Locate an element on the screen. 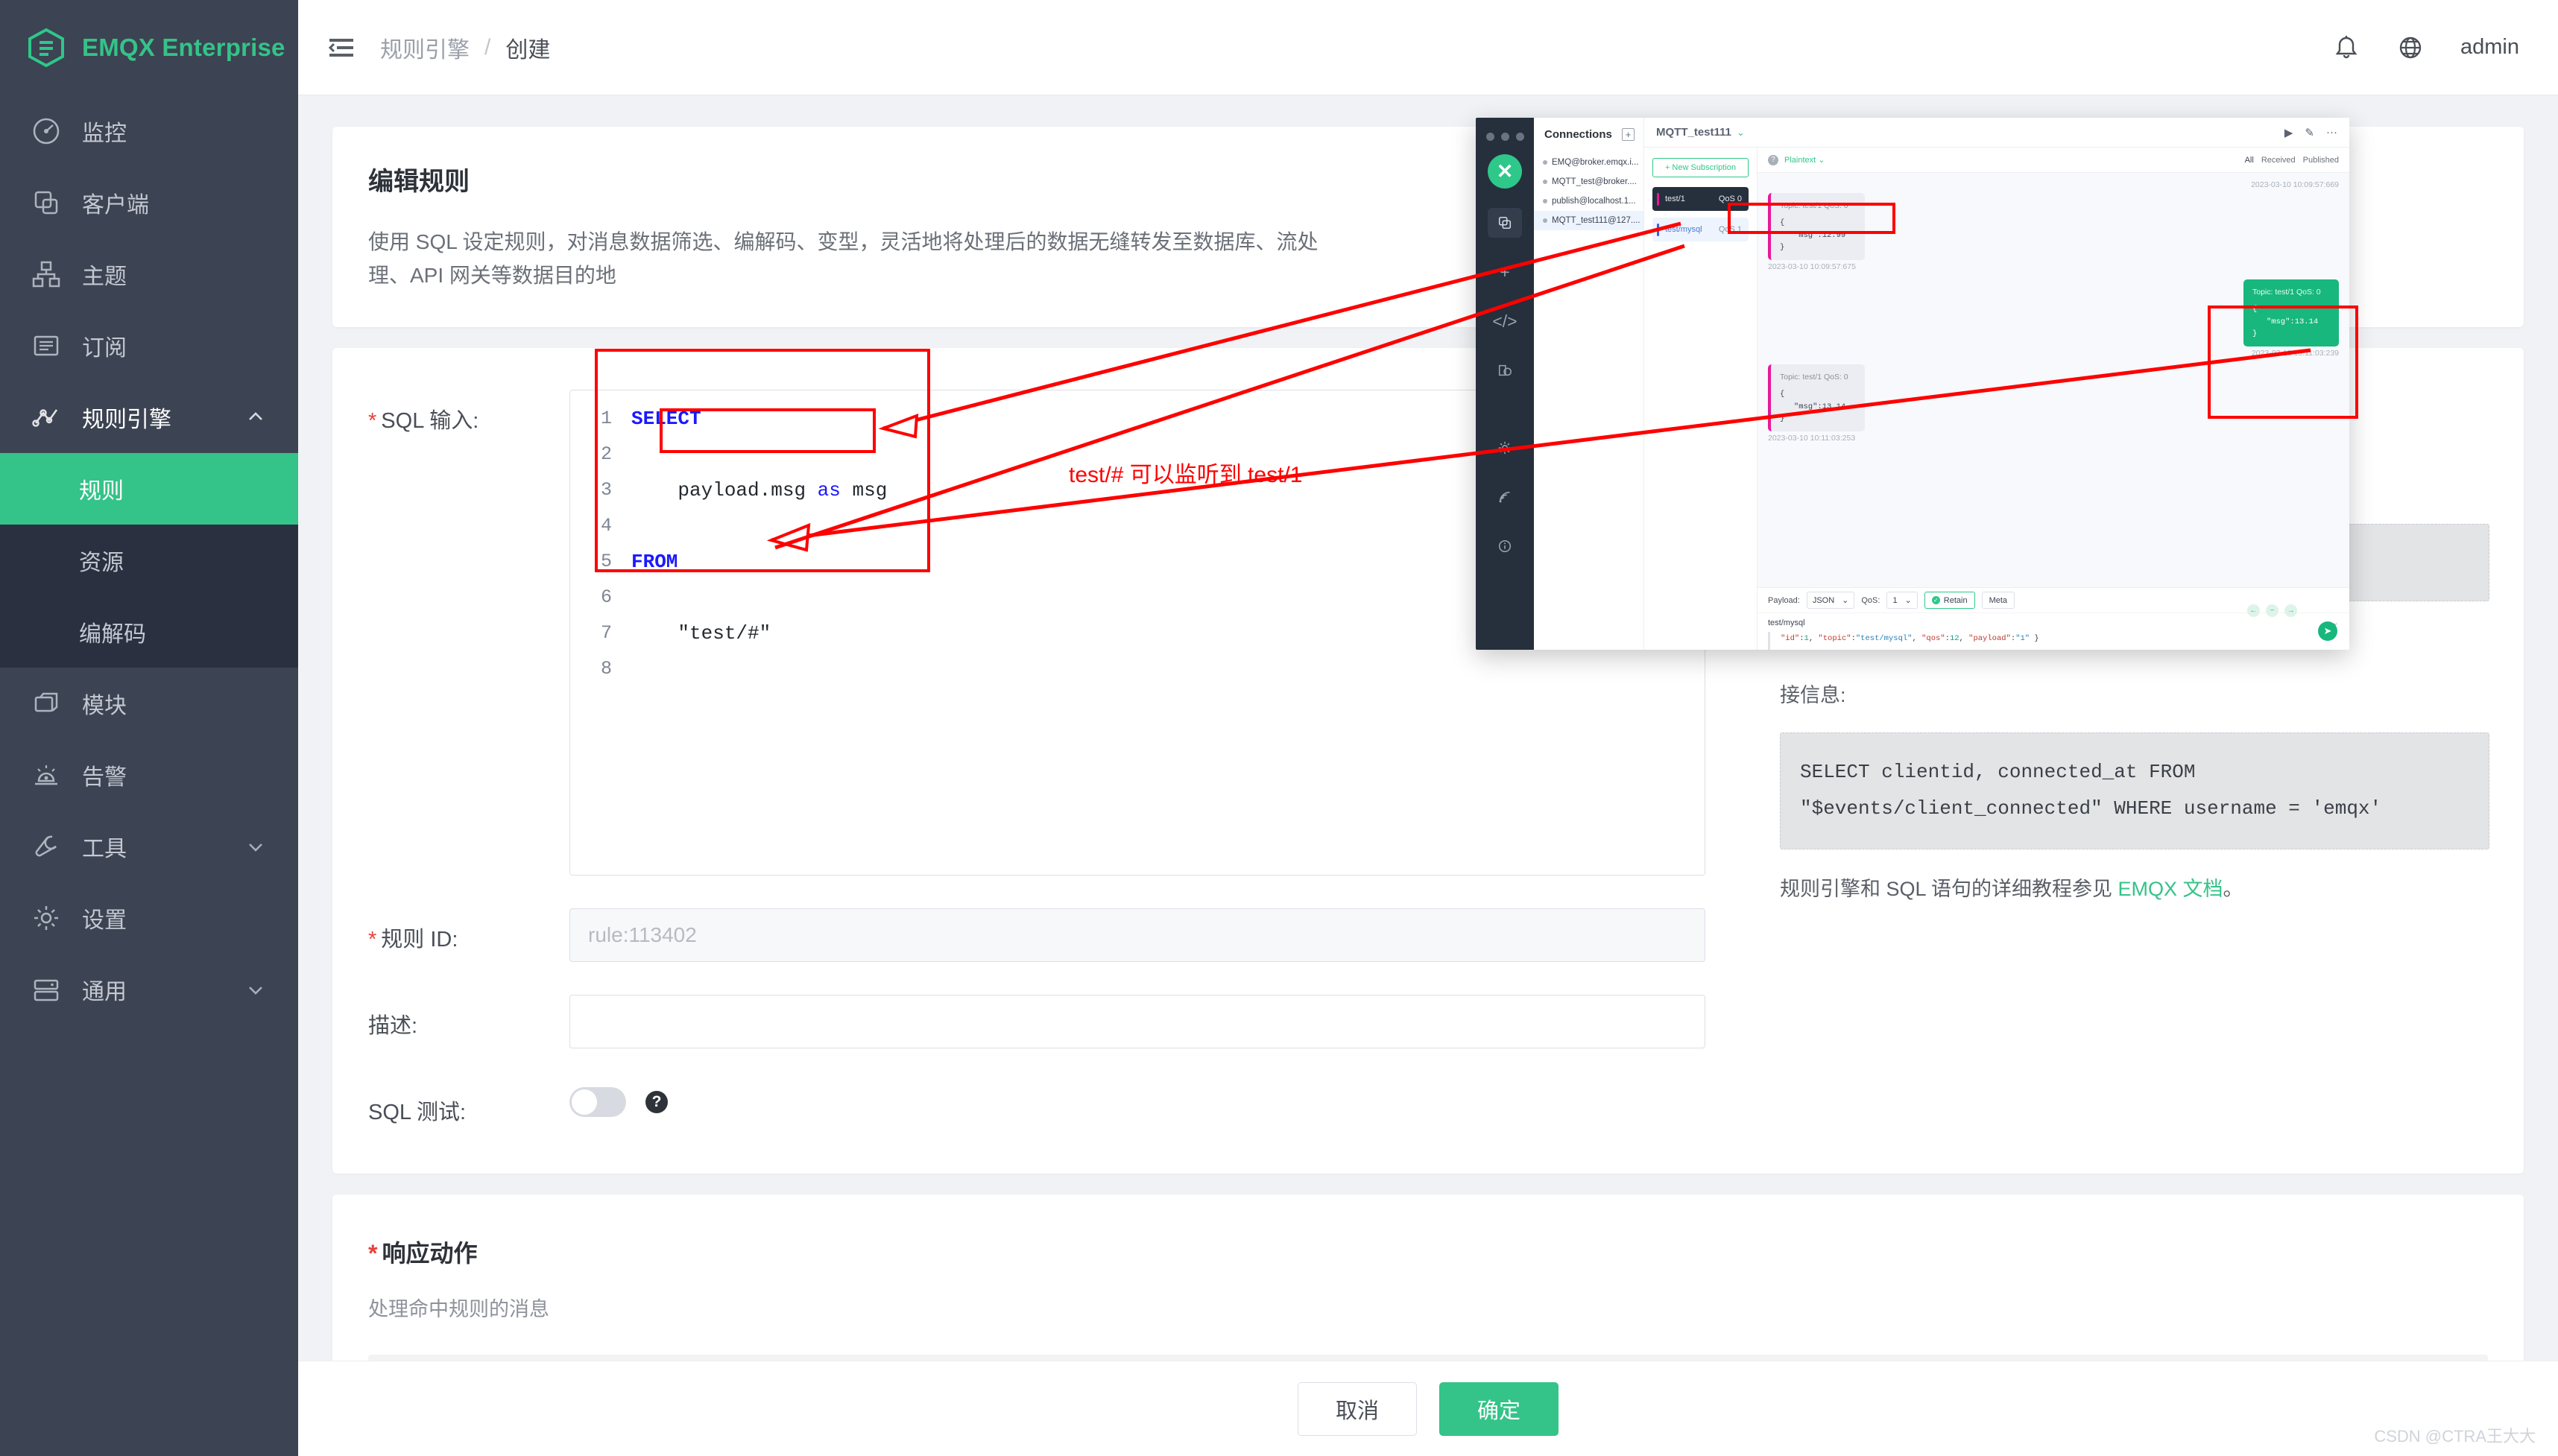  message-header: Topic: test/1 QoS: 0 is located at coordinates (2286, 292).